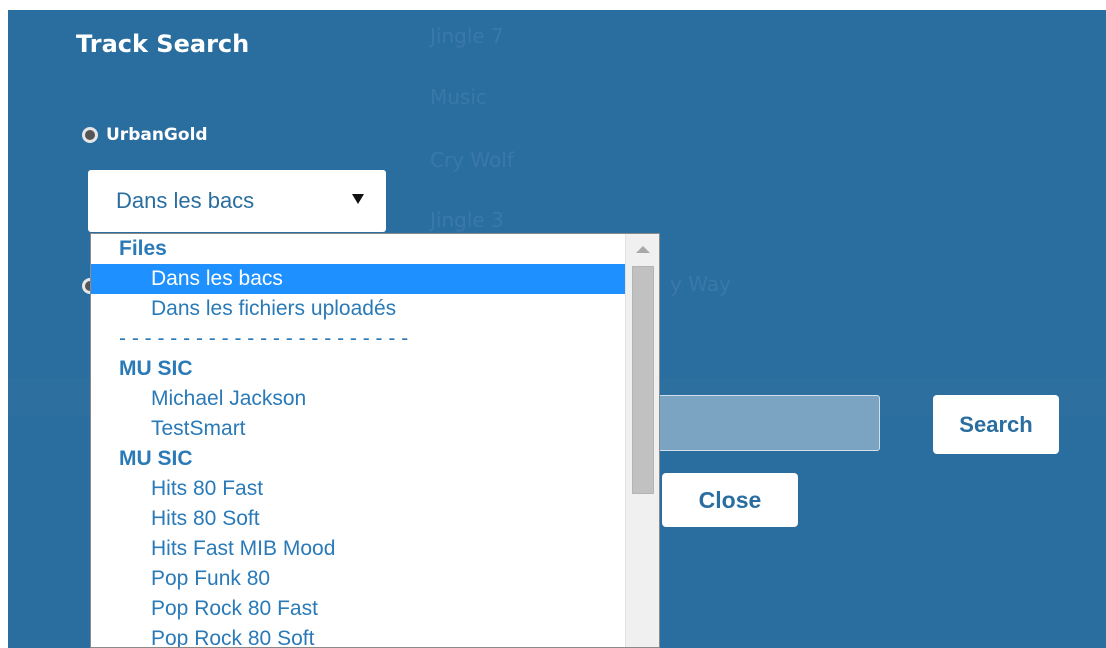 The image size is (1106, 648). I want to click on radio-icon, so click(90, 135).